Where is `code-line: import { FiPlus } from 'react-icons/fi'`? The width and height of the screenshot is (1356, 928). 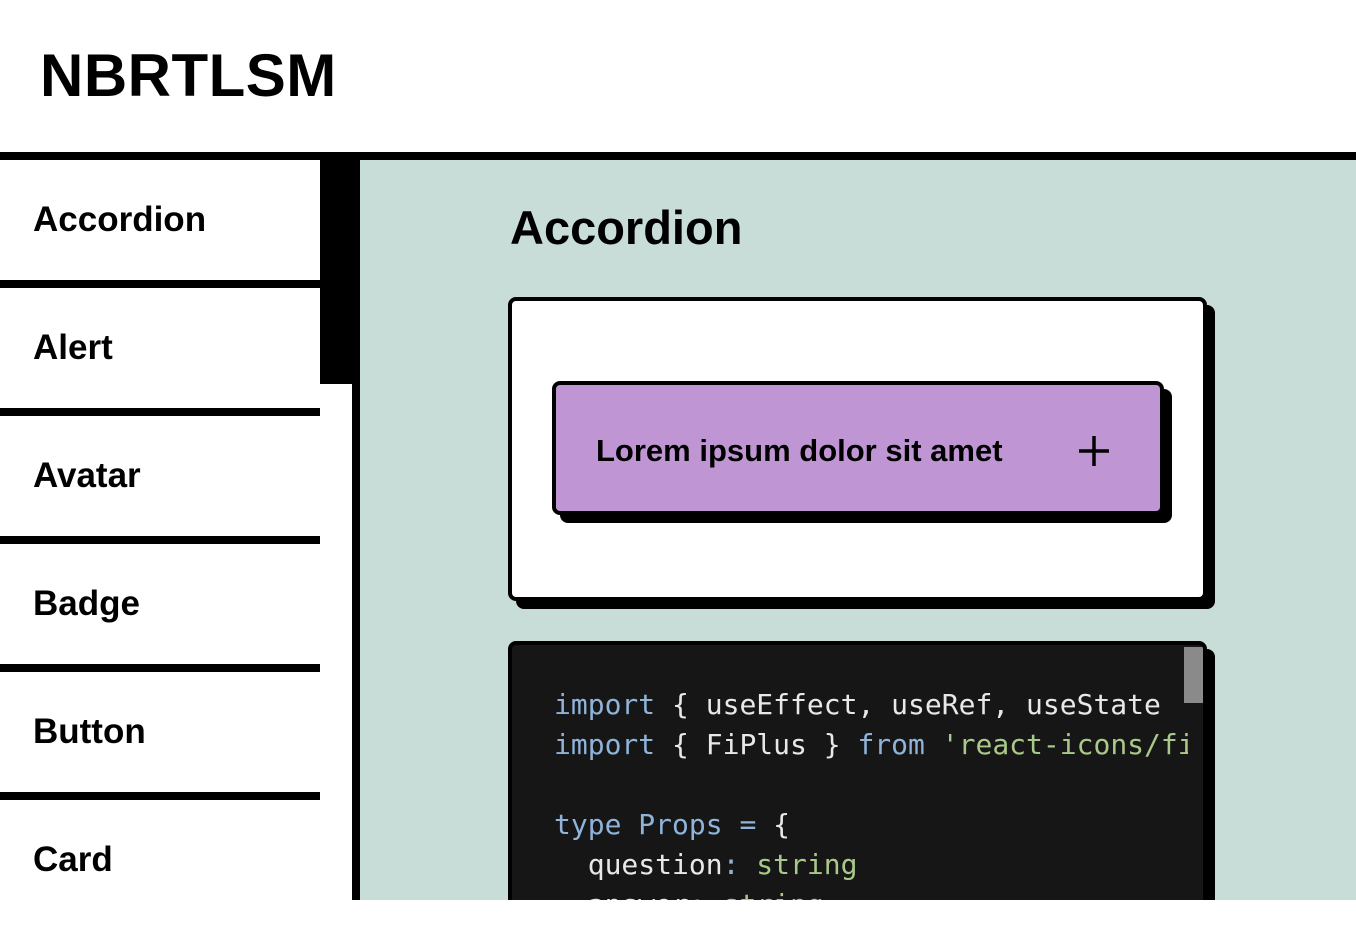
code-line: import { FiPlus } from 'react-icons/fi' is located at coordinates (871, 744).